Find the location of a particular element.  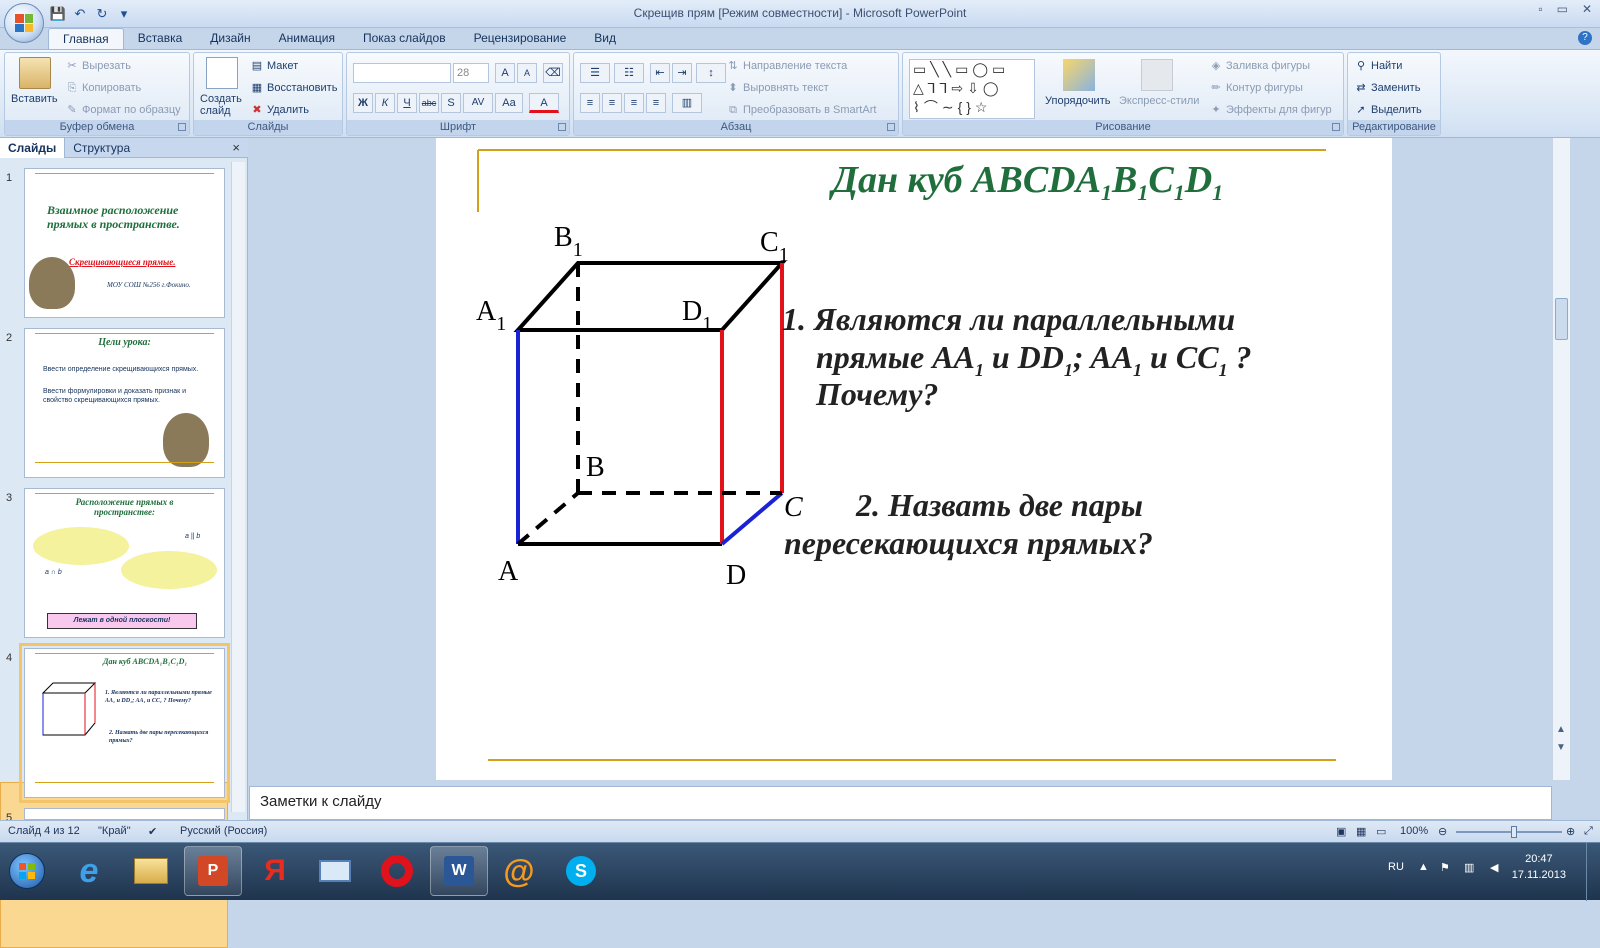

maximize-button: ▭ is located at coordinates (1562, 9).